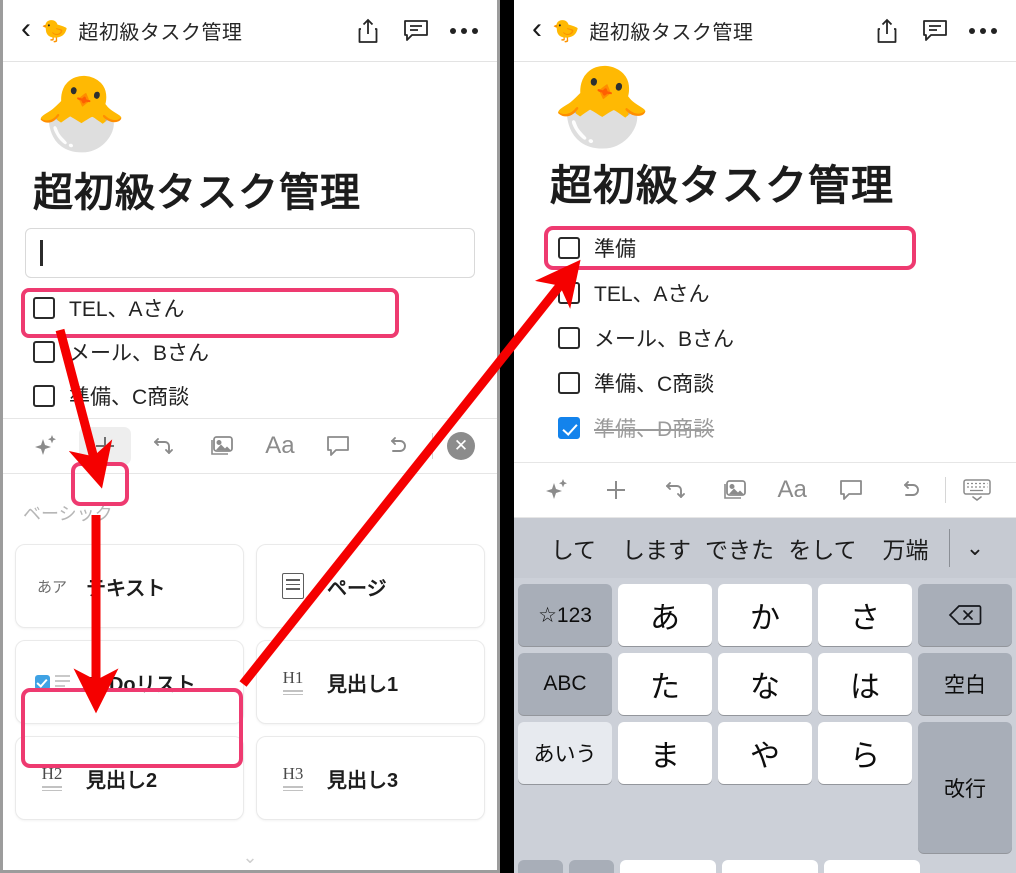  What do you see at coordinates (765, 787) in the screenshot?
I see `keyboard-row: あいう ま や ら 改行` at bounding box center [765, 787].